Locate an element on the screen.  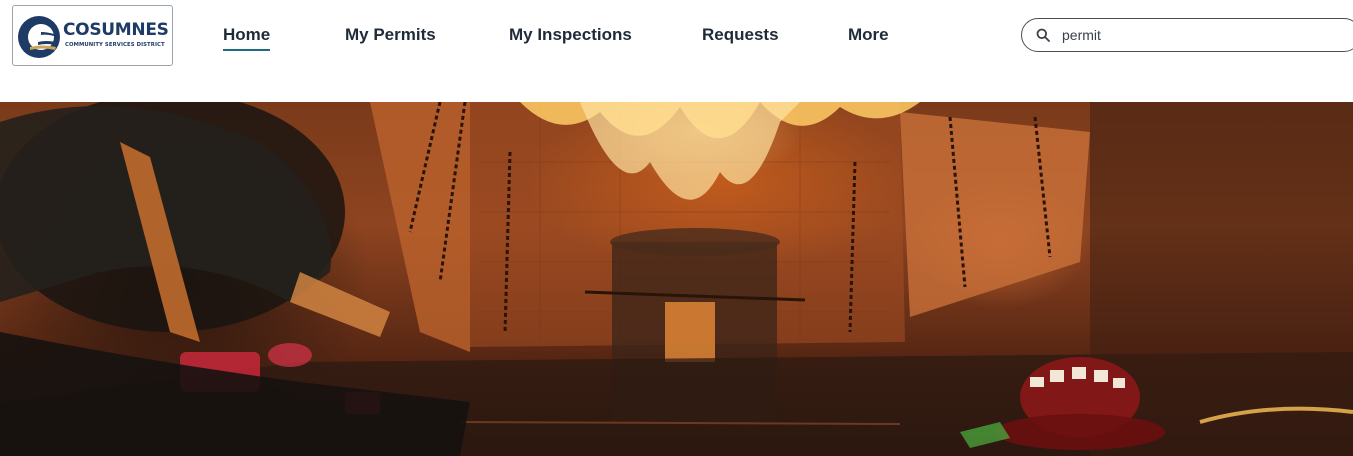
logo-subtitle: COMMUNITY SERVICES DISTRICT is located at coordinates (115, 45).